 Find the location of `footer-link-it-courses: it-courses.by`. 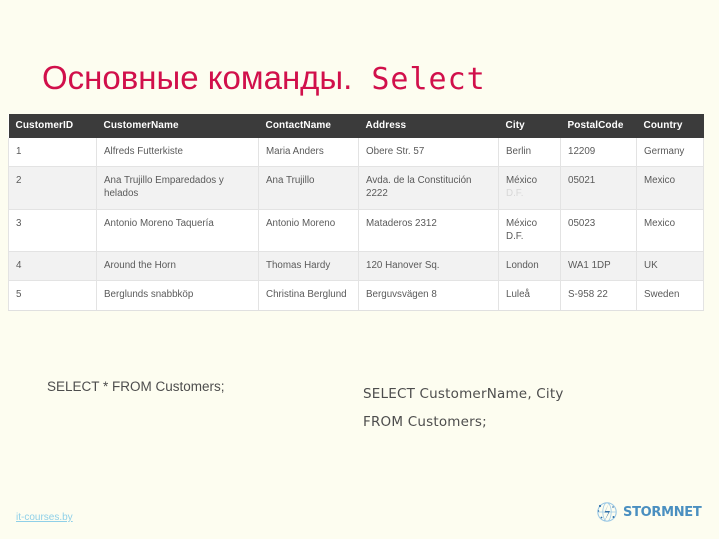

footer-link-it-courses: it-courses.by is located at coordinates (44, 517).